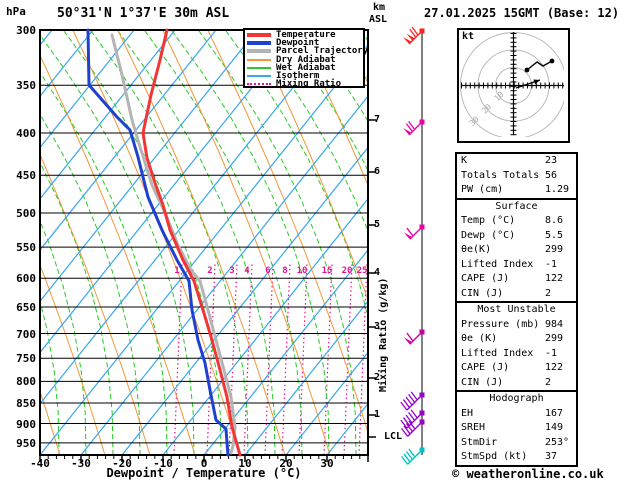 The image size is (629, 486). What do you see at coordinates (551, 175) in the screenshot?
I see `stats-value: 56` at bounding box center [551, 175].